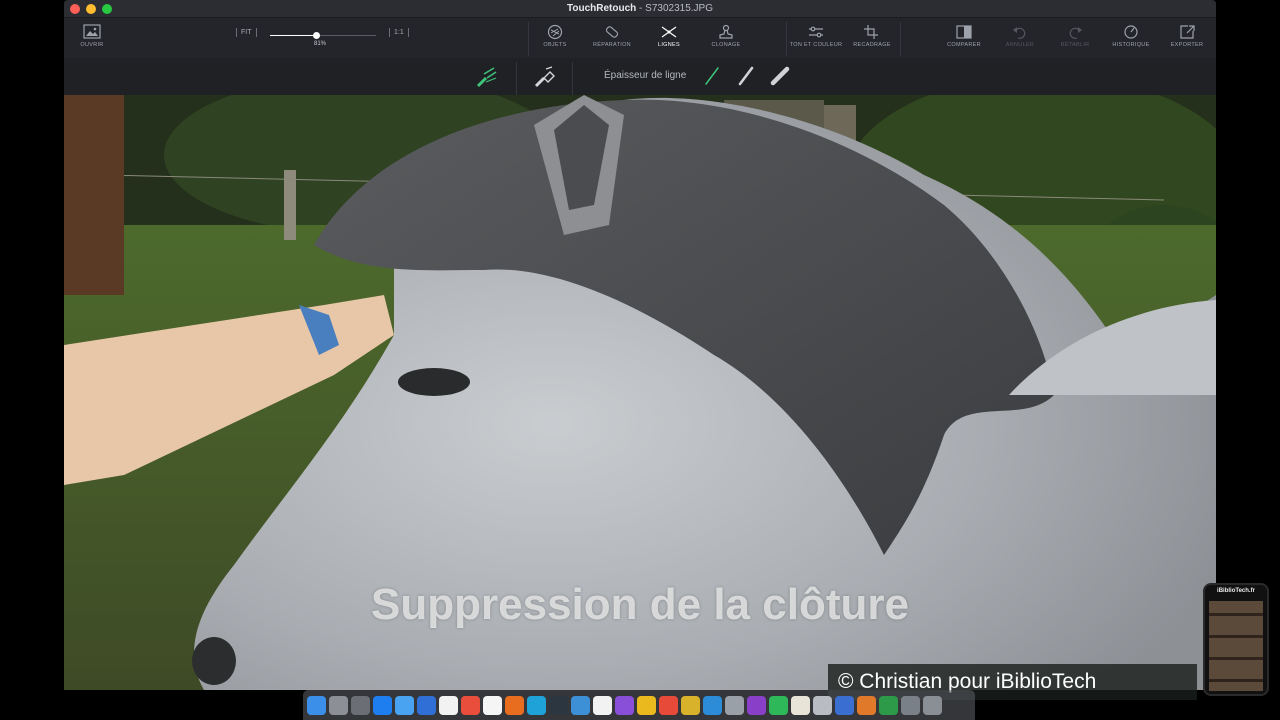 The width and height of the screenshot is (1280, 720). Describe the element at coordinates (1131, 32) in the screenshot. I see `history-icon` at that location.